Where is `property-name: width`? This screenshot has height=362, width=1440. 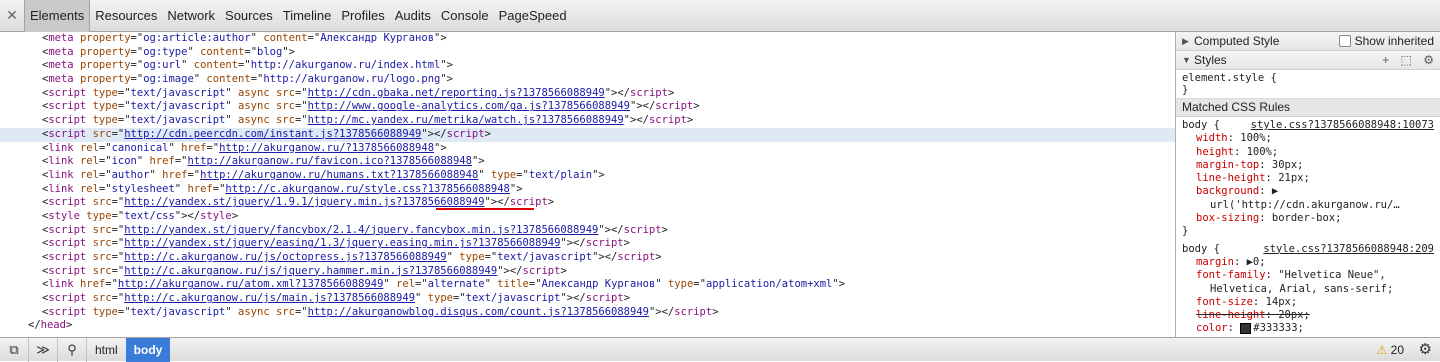 property-name: width is located at coordinates (1212, 138).